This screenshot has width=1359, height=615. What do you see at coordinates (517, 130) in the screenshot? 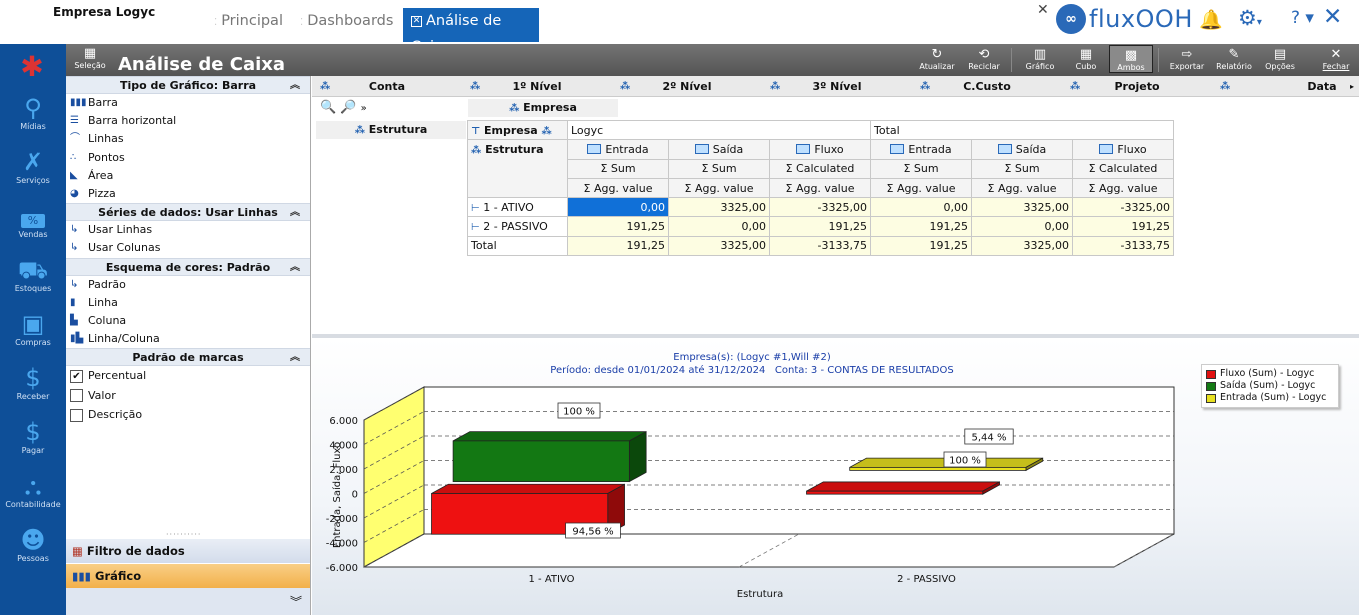
I see `col-field-header: ⊤ Empresa ⁂` at bounding box center [517, 130].